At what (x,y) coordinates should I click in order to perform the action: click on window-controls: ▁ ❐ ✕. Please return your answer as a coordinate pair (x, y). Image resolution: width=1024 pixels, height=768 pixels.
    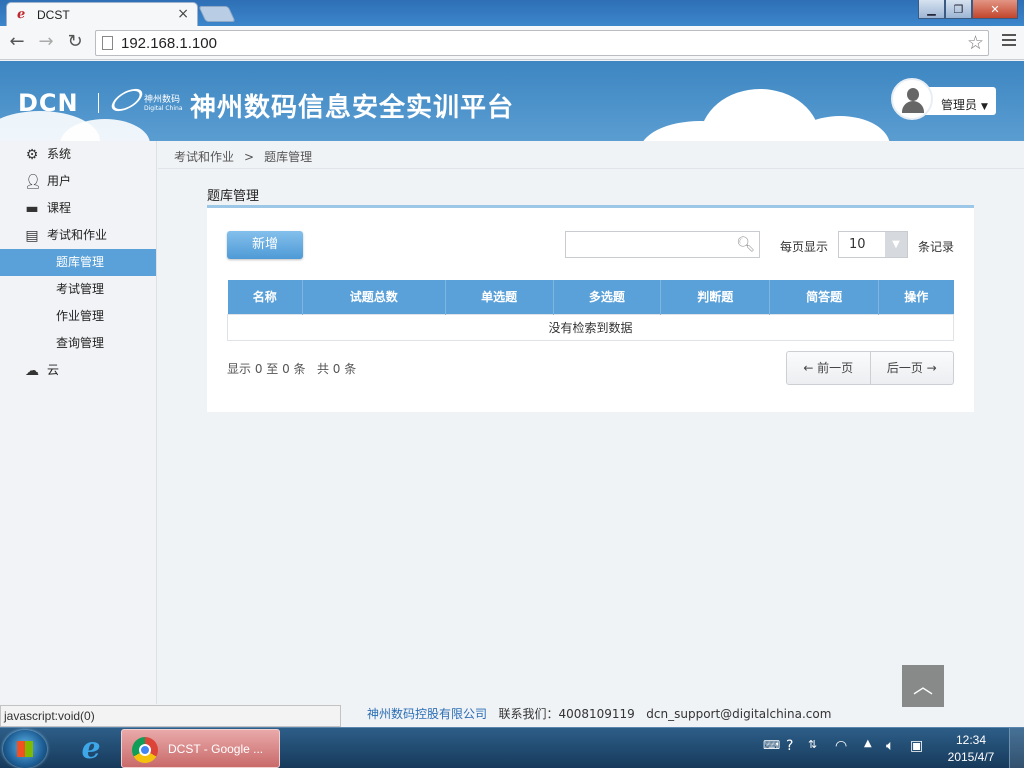
    Looking at the image, I should click on (968, 9).